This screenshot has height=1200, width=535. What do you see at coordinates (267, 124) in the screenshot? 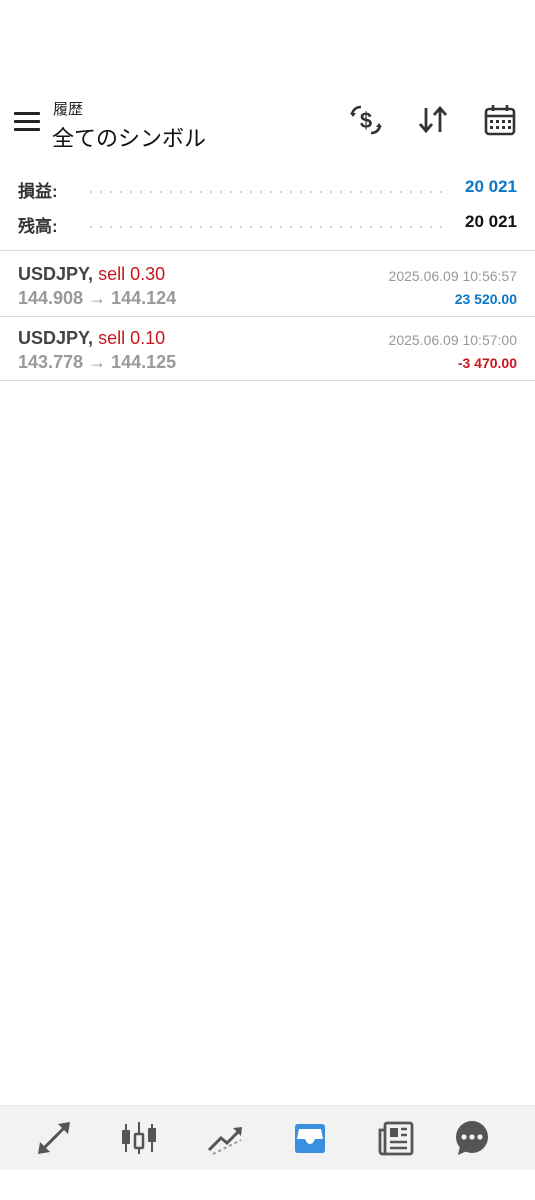
I see `app-header: 履歴 全てのシンボル $` at bounding box center [267, 124].